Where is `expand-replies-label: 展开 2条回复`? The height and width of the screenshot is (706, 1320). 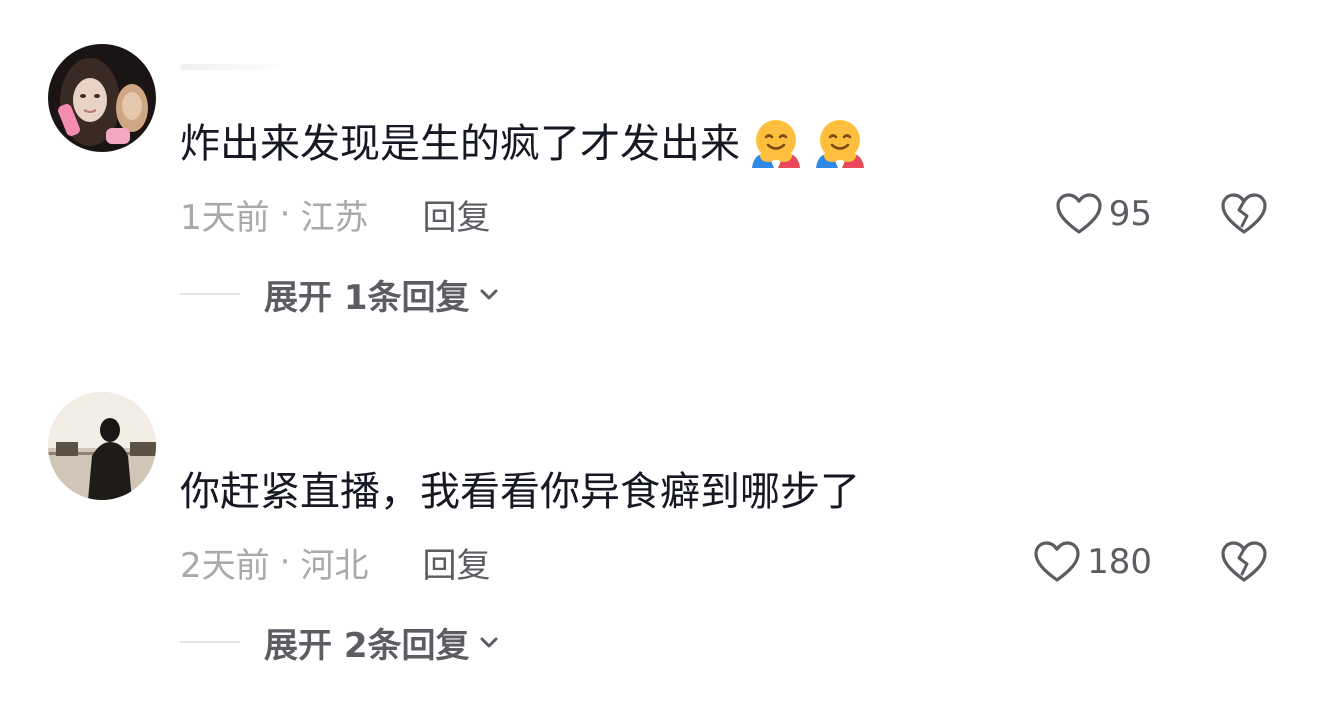
expand-replies-label: 展开 2条回复 is located at coordinates (367, 645).